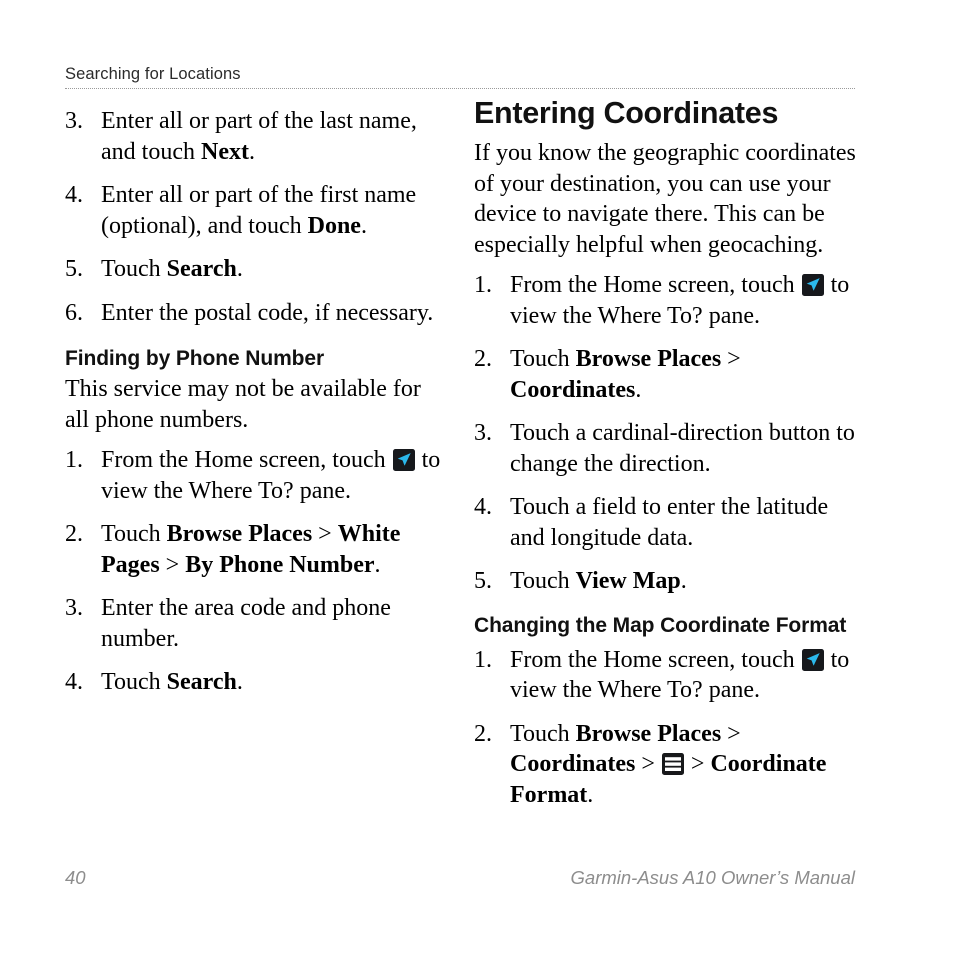 Image resolution: width=954 pixels, height=954 pixels. Describe the element at coordinates (74, 312) in the screenshot. I see `list-item-number: 6.` at that location.